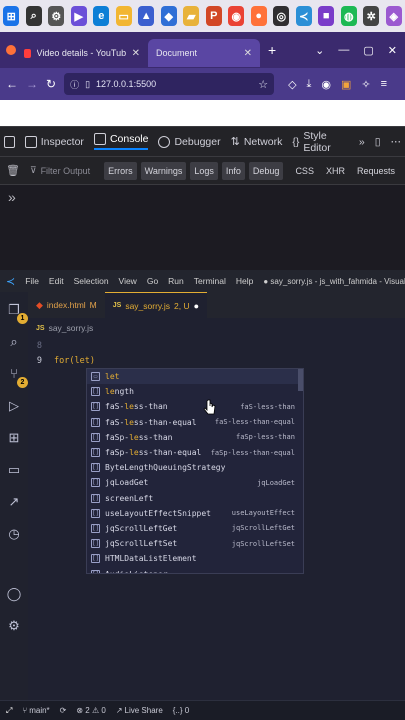 Image resolution: width=405 pixels, height=720 pixels. Describe the element at coordinates (204, 170) in the screenshot. I see `filter-logs: Logs` at that location.